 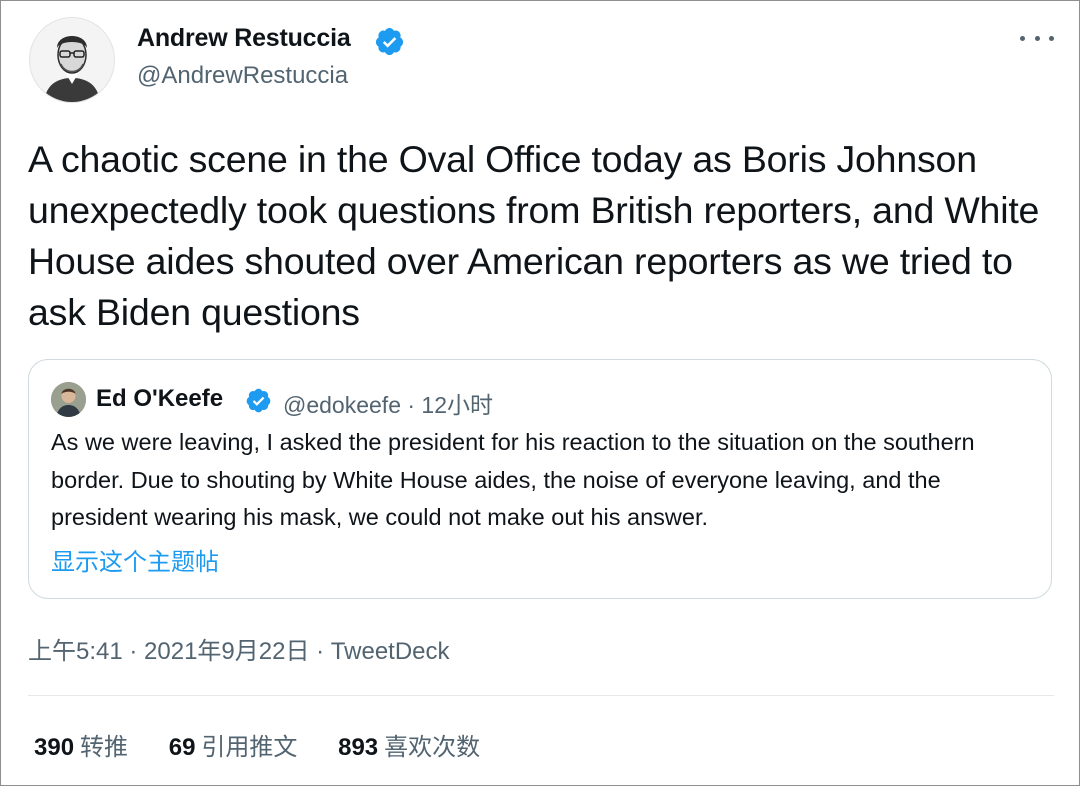 What do you see at coordinates (104, 747) in the screenshot?
I see `retweets-label: 转推` at bounding box center [104, 747].